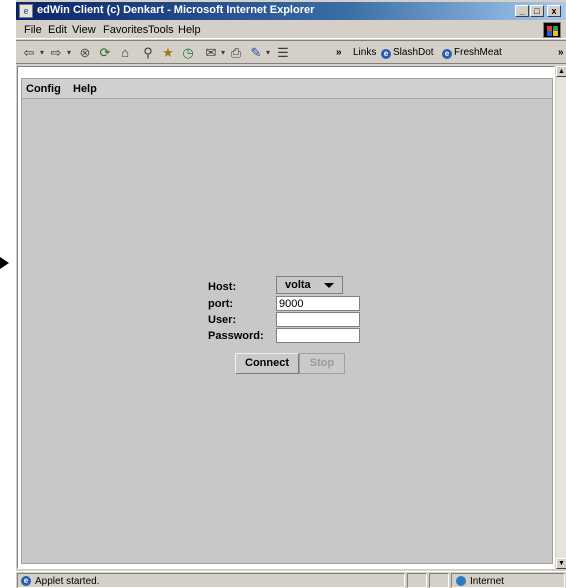  Describe the element at coordinates (268, 53) in the screenshot. I see `edit-dropdown-icon: ▾` at that location.